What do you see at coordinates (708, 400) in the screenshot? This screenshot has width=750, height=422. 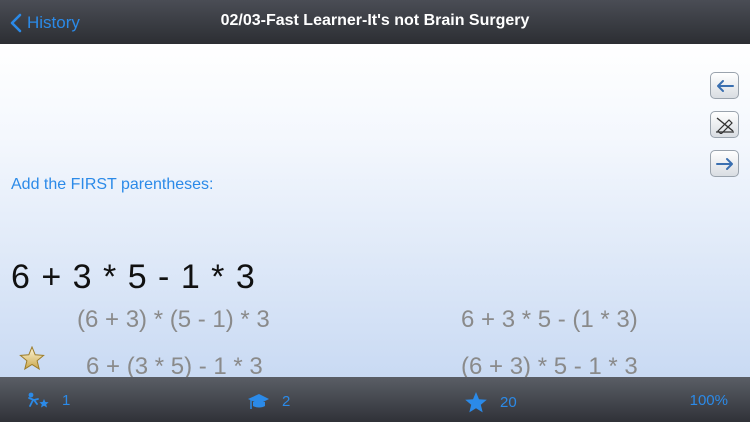 I see `score-percent: 100%` at bounding box center [708, 400].